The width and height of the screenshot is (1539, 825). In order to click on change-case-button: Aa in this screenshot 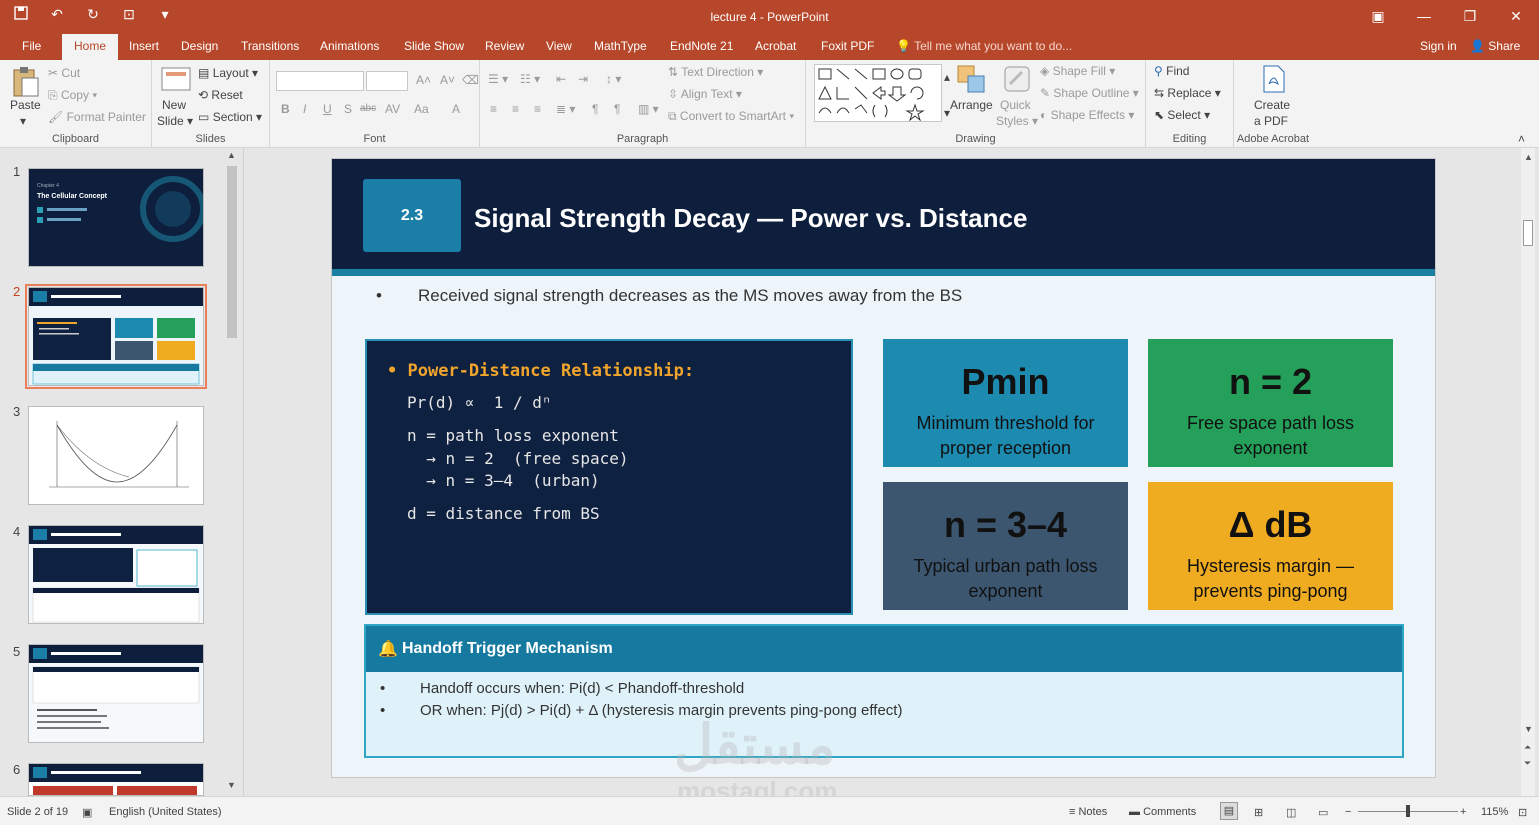, I will do `click(421, 109)`.